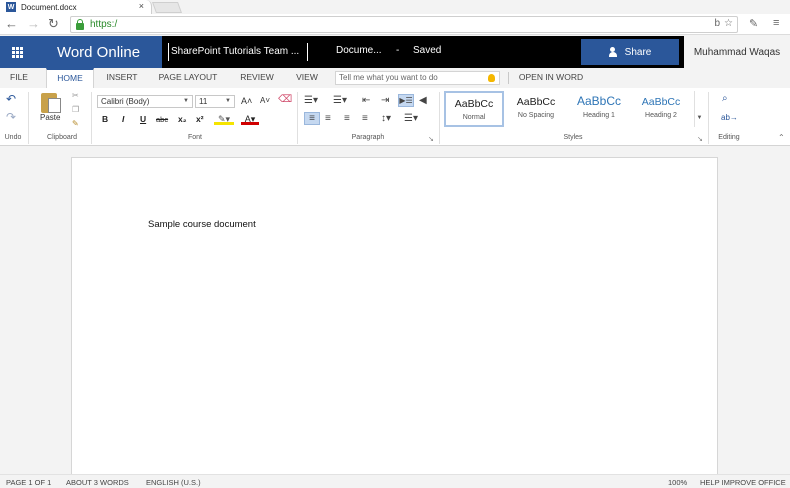 The height and width of the screenshot is (488, 790). What do you see at coordinates (404, 24) in the screenshot?
I see `url-input: https:/ b ☆` at bounding box center [404, 24].